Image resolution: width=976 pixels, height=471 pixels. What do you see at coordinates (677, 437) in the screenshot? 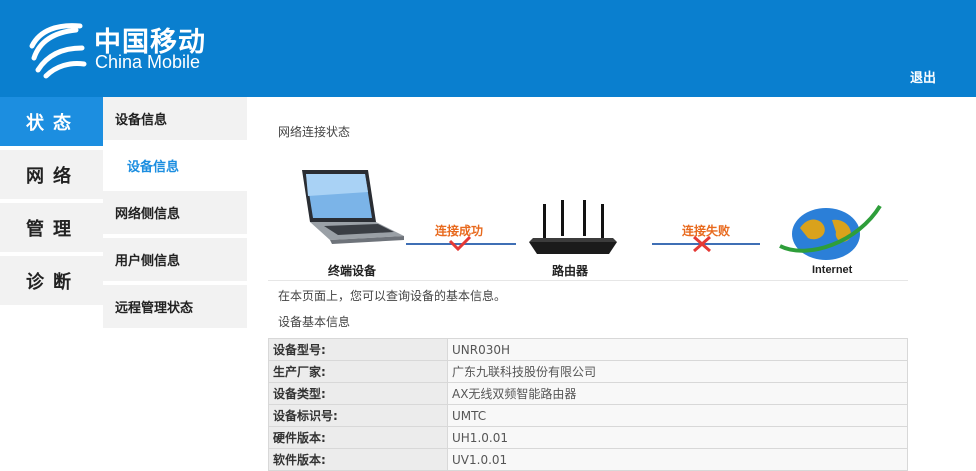
I see `info-value: UH1.0.01` at bounding box center [677, 437].